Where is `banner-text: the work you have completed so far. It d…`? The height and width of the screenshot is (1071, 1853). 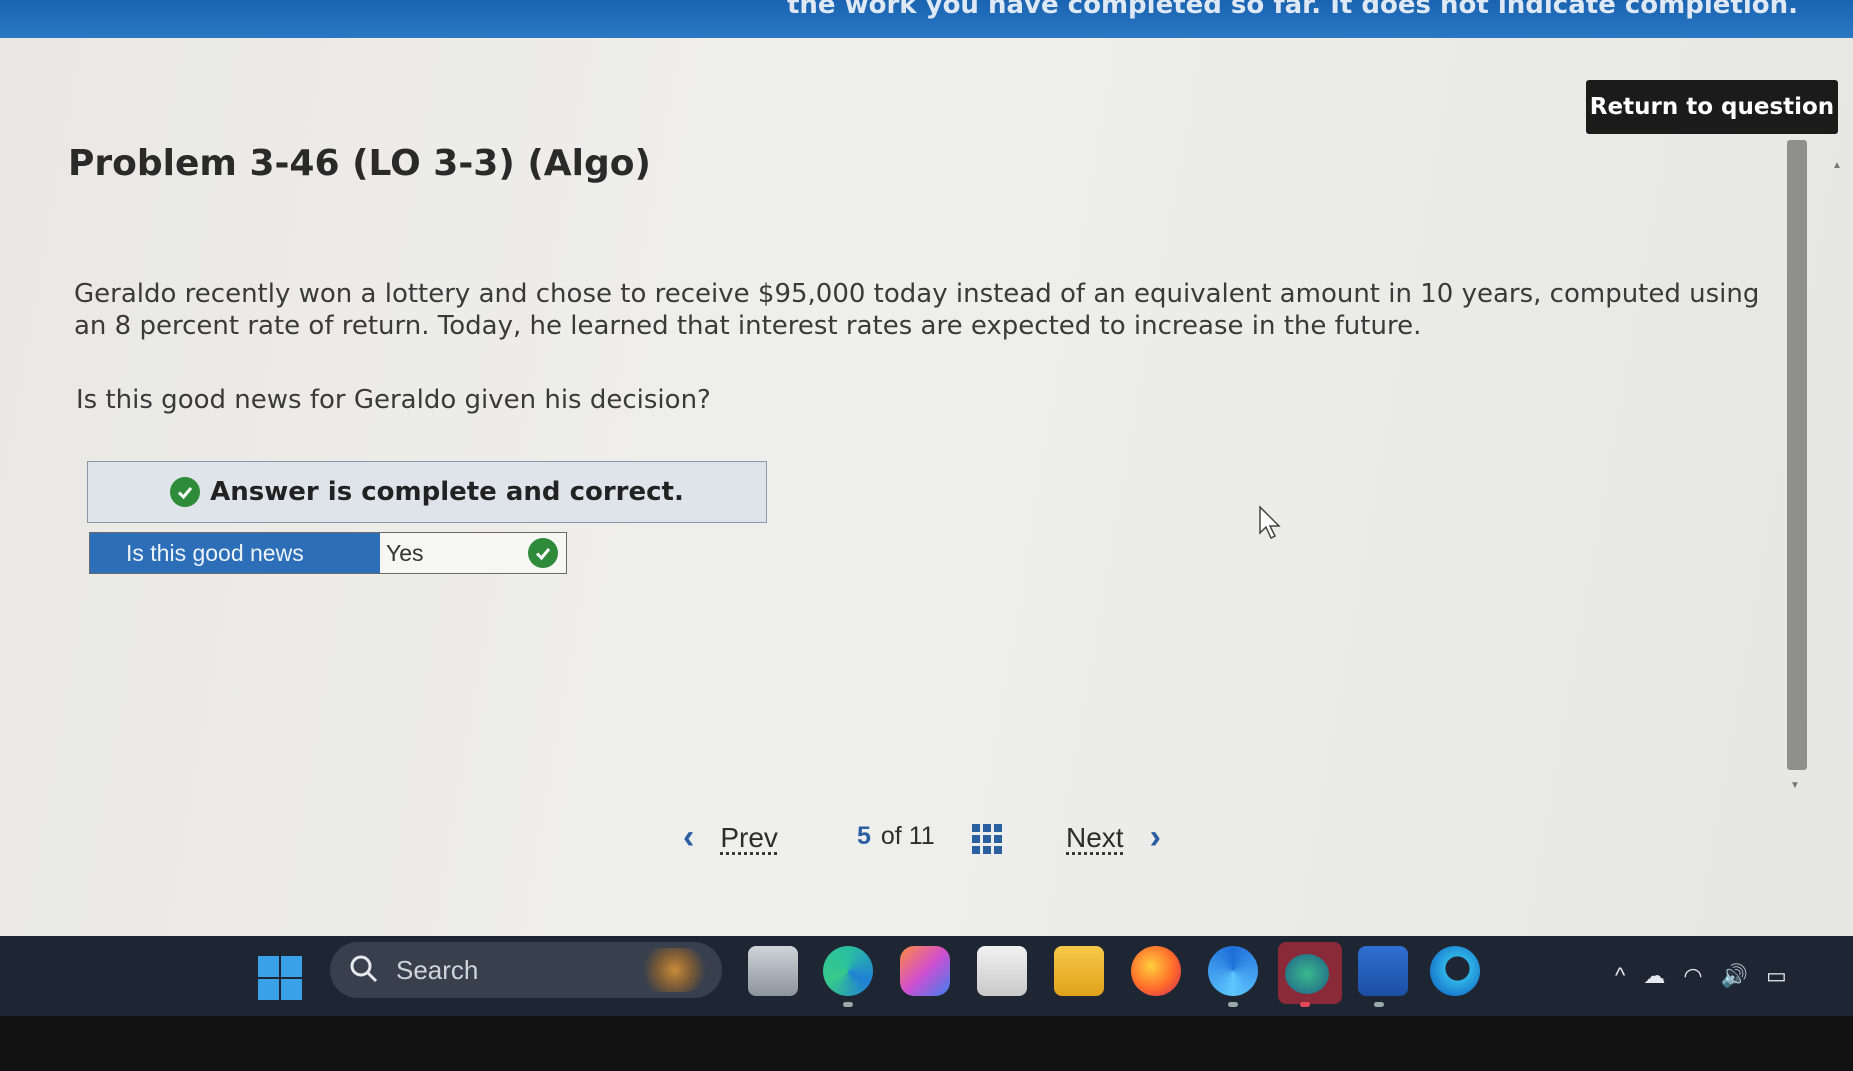
banner-text: the work you have completed so far. It d… is located at coordinates (1292, 10).